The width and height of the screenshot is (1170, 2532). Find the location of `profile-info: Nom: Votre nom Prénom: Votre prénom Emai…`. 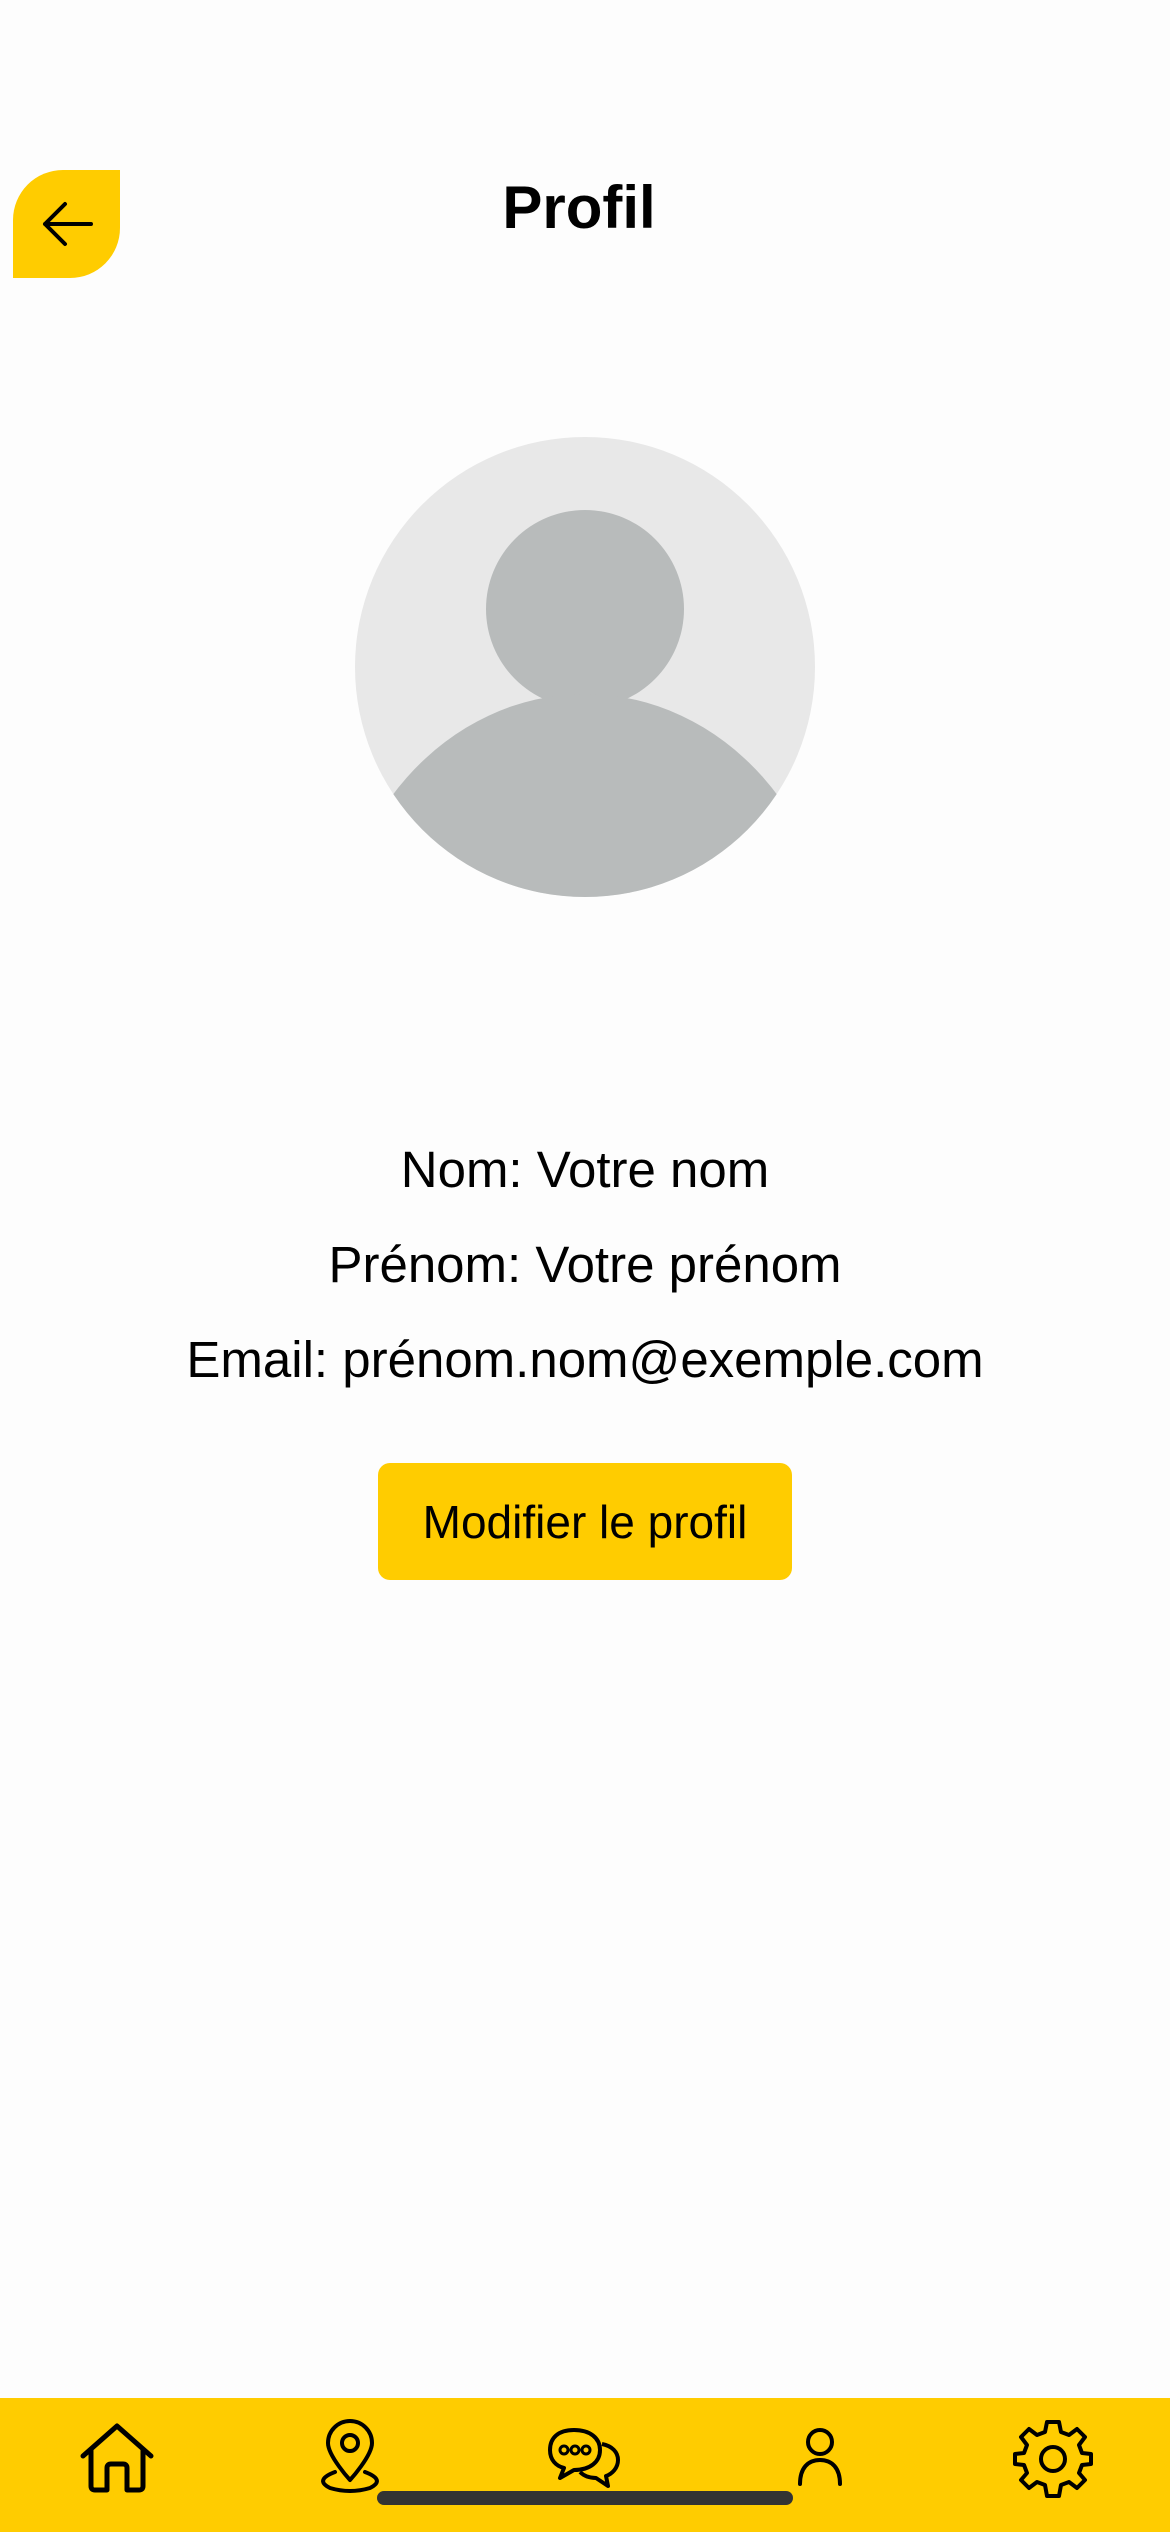

profile-info: Nom: Votre nom Prénom: Votre prénom Emai… is located at coordinates (585, 1264).